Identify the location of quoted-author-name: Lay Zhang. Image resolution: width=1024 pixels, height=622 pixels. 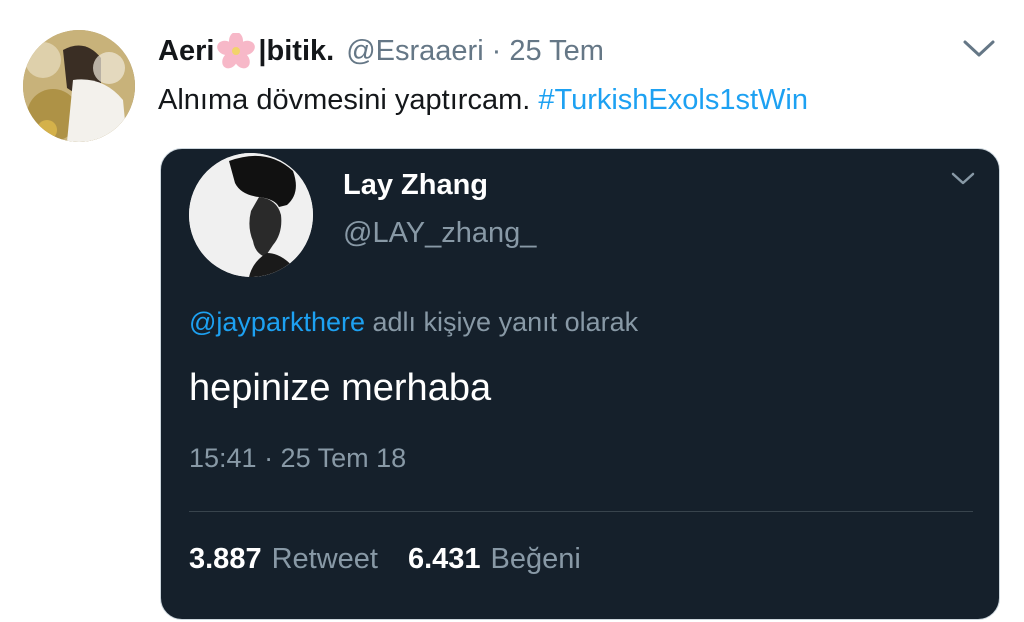
(415, 185).